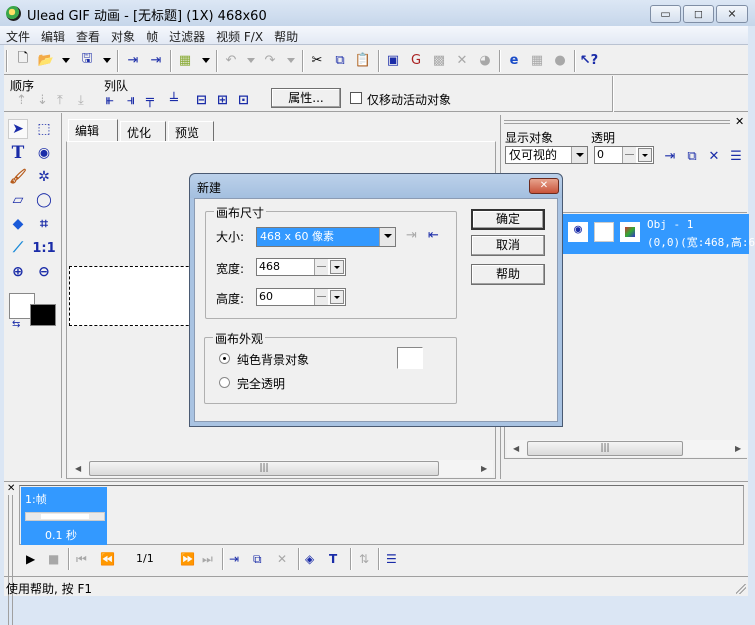 Image resolution: width=755 pixels, height=625 pixels. I want to click on move-active-only-checkbox, so click(356, 98).